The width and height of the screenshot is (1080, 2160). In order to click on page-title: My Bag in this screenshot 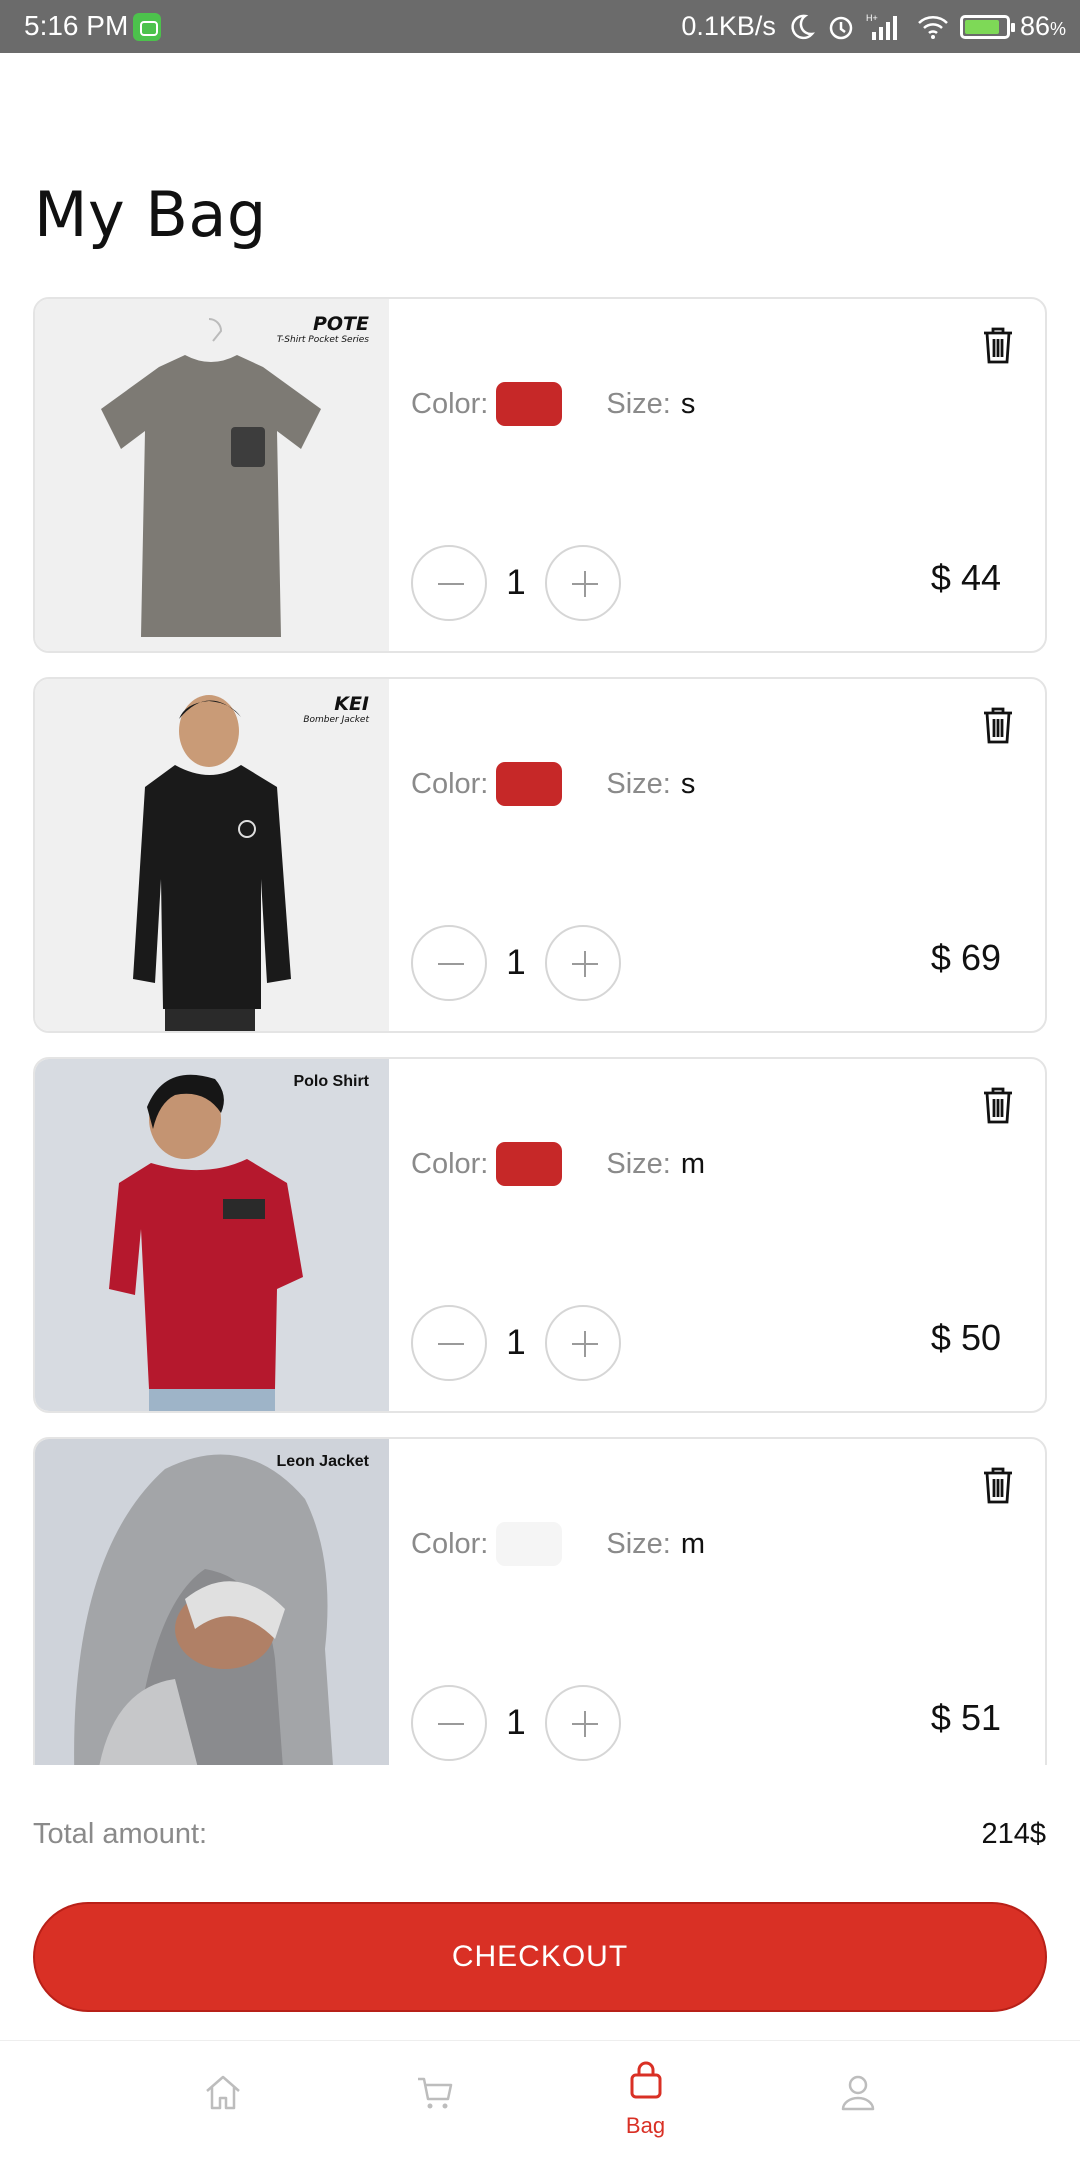, I will do `click(150, 214)`.